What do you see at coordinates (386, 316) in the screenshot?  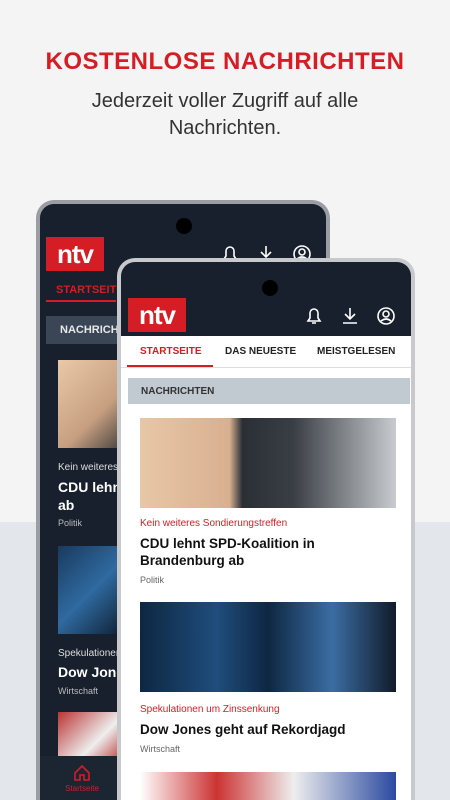 I see `account-icon` at bounding box center [386, 316].